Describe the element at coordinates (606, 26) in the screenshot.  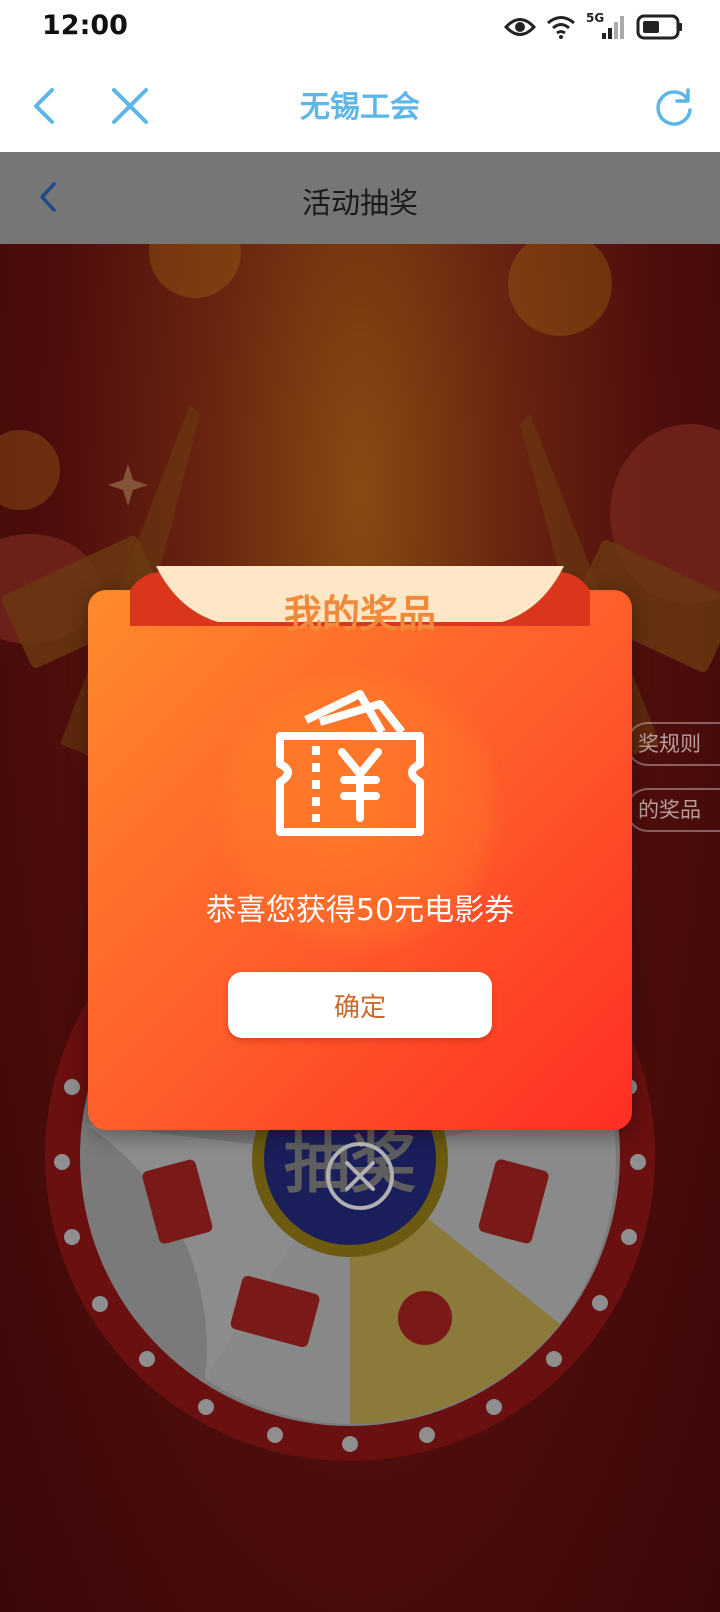
I see `cell-signal-icon: 5G` at that location.